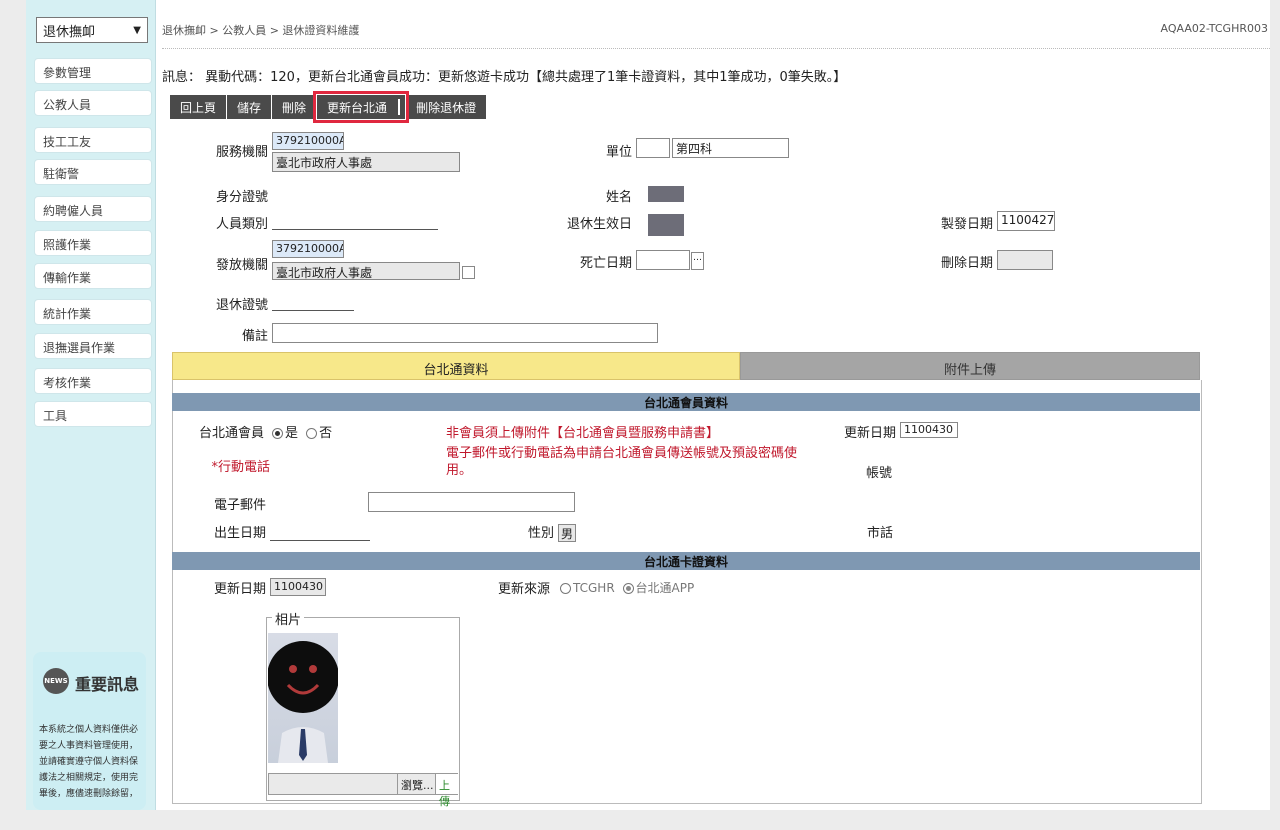  I want to click on id-label: 身分證號, so click(241, 197).